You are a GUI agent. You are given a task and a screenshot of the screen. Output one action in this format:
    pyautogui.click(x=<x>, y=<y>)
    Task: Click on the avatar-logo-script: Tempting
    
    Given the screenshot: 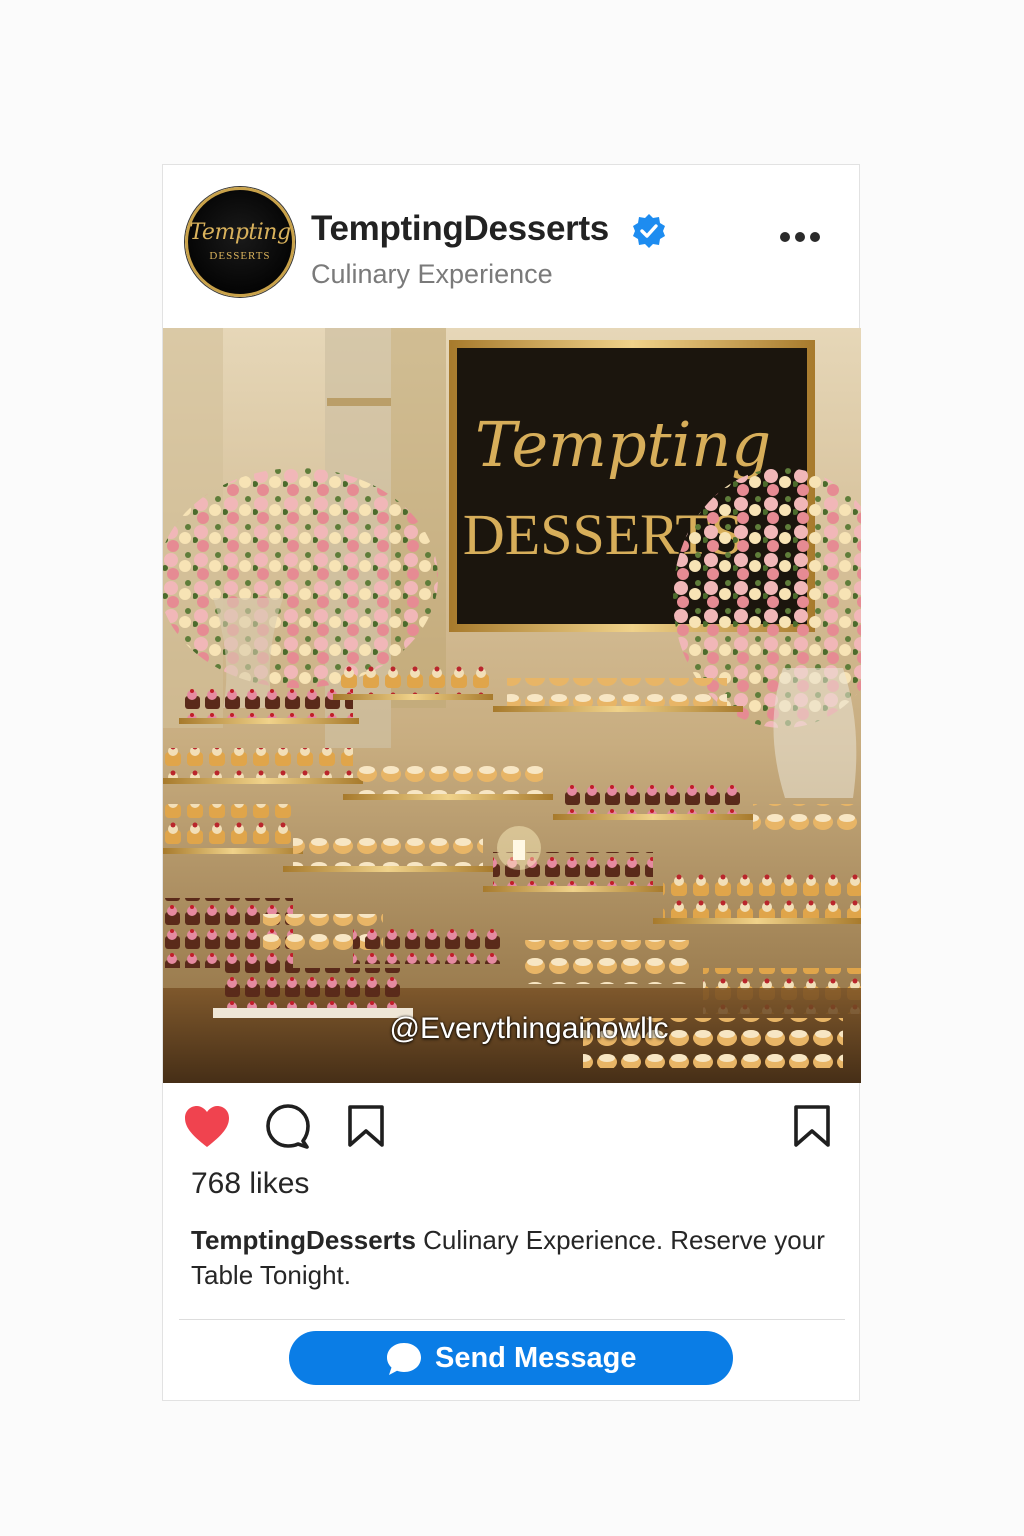 What is the action you would take?
    pyautogui.click(x=240, y=232)
    